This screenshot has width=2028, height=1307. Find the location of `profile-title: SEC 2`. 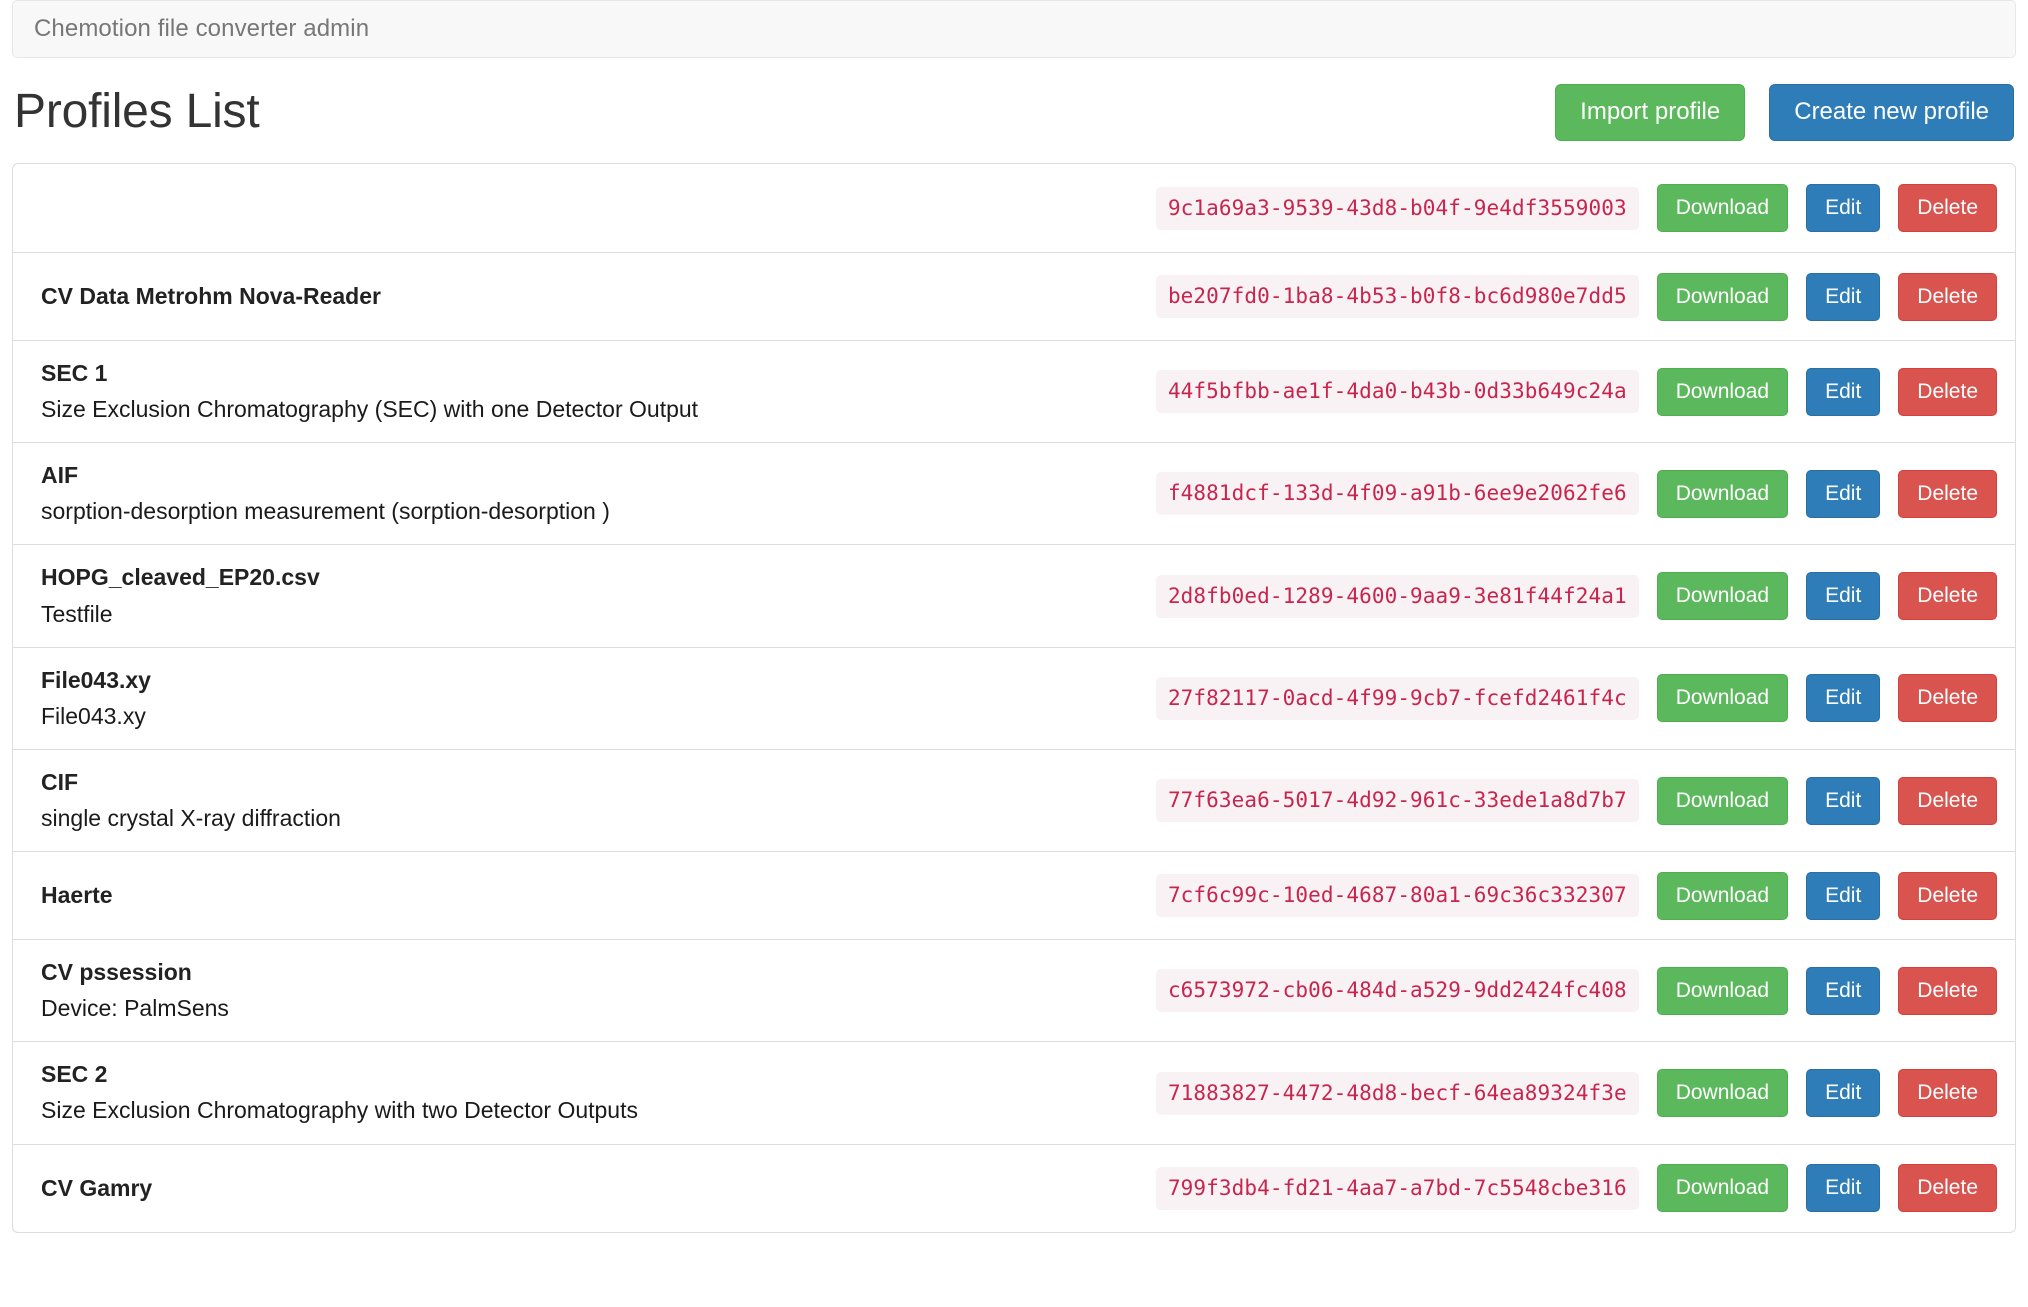

profile-title: SEC 2 is located at coordinates (74, 1074).